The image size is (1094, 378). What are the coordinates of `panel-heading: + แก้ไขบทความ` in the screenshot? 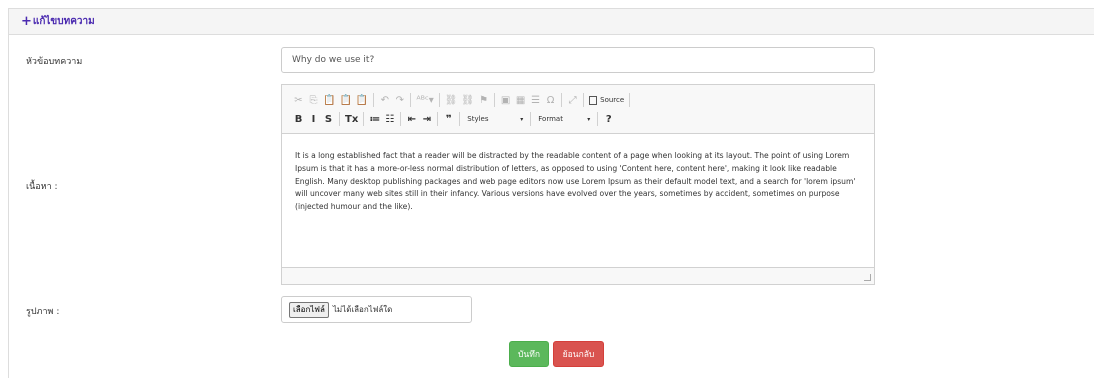 It's located at (551, 22).